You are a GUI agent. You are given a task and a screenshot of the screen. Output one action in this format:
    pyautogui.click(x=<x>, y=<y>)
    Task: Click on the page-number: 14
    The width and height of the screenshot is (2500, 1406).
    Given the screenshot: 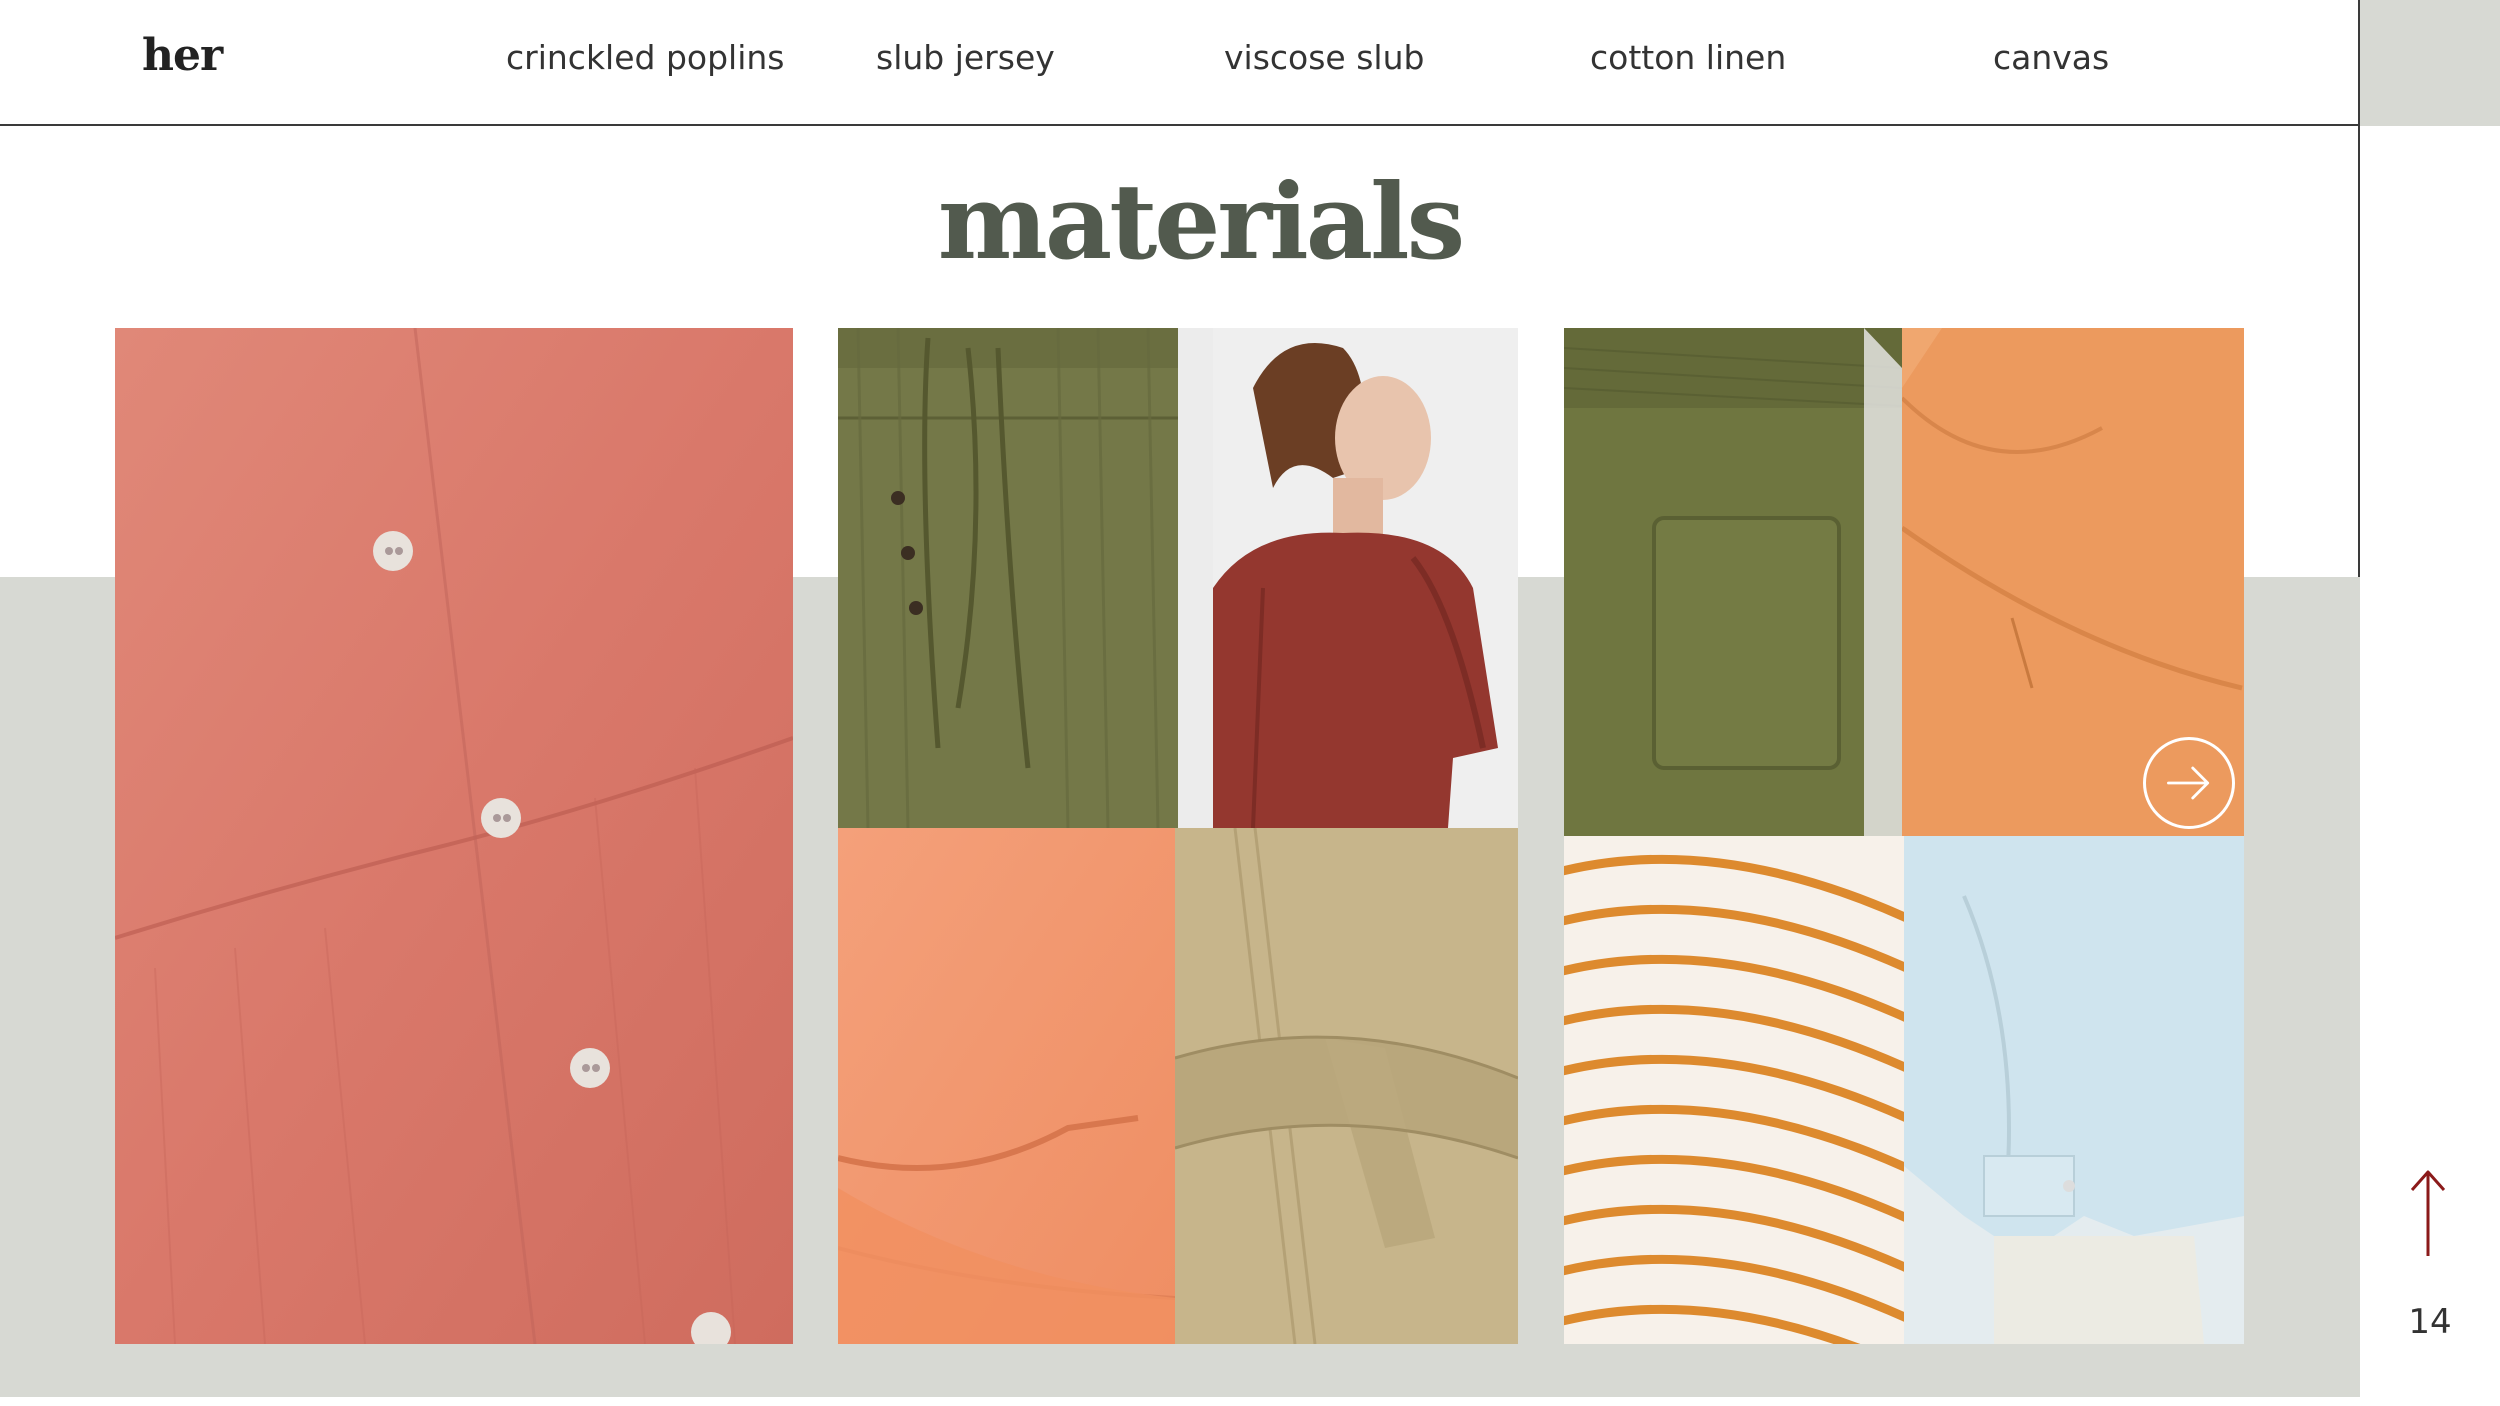 What is the action you would take?
    pyautogui.click(x=2430, y=1322)
    